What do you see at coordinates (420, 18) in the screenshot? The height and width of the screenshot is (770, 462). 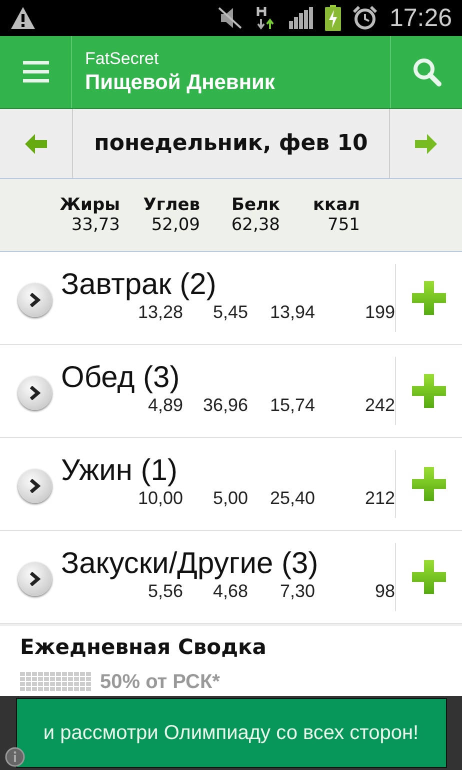 I see `clock-time: 17:26` at bounding box center [420, 18].